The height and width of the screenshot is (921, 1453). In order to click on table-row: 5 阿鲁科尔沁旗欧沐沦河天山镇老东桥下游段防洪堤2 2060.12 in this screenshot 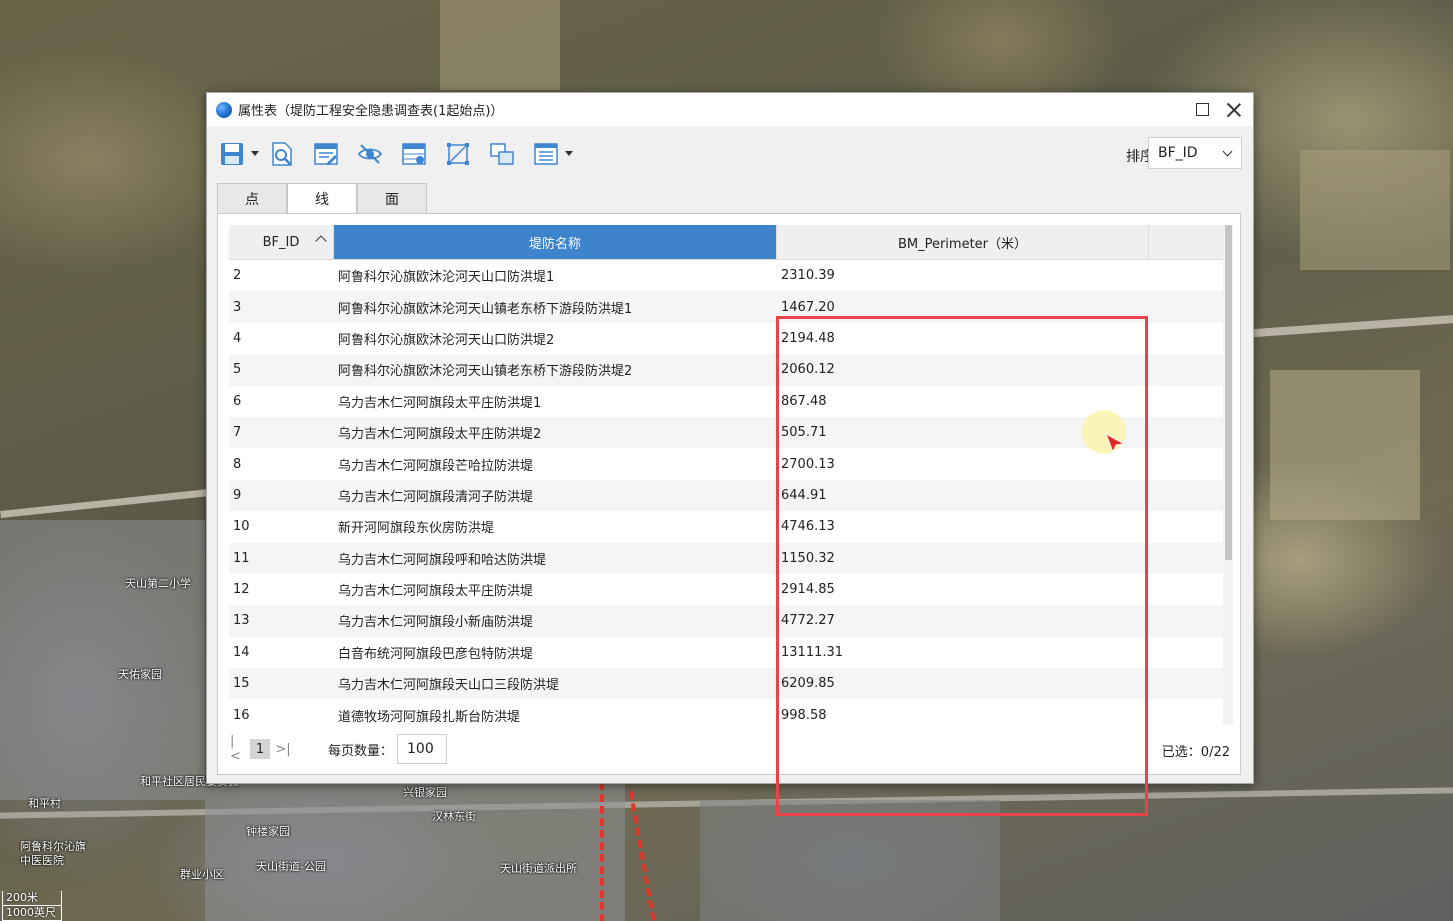, I will do `click(731, 370)`.